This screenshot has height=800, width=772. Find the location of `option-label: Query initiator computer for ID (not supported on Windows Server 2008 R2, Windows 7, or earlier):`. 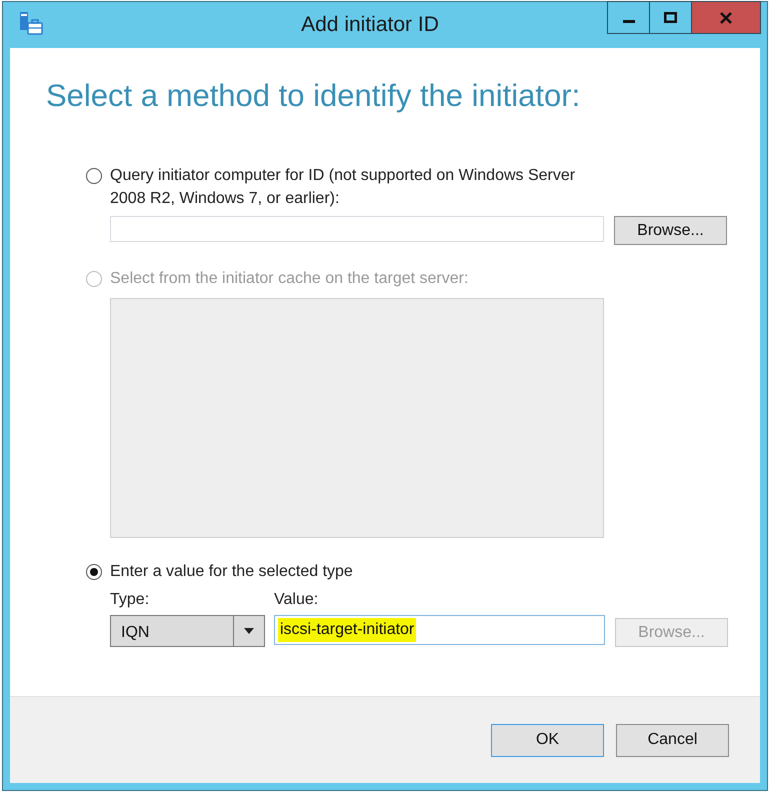

option-label: Query initiator computer for ID (not supported on Windows Server 2008 R2, Windows 7, or earlier): is located at coordinates (343, 187).